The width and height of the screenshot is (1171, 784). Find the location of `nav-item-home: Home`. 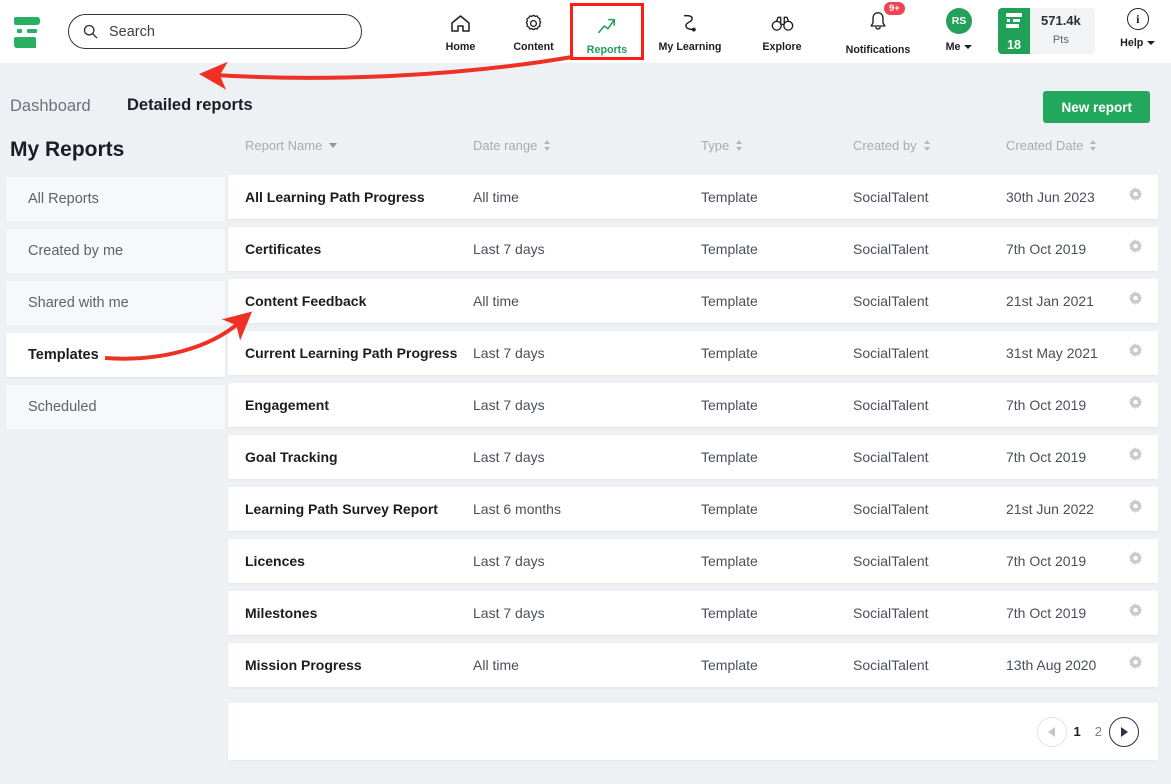

nav-item-home: Home is located at coordinates (460, 31).